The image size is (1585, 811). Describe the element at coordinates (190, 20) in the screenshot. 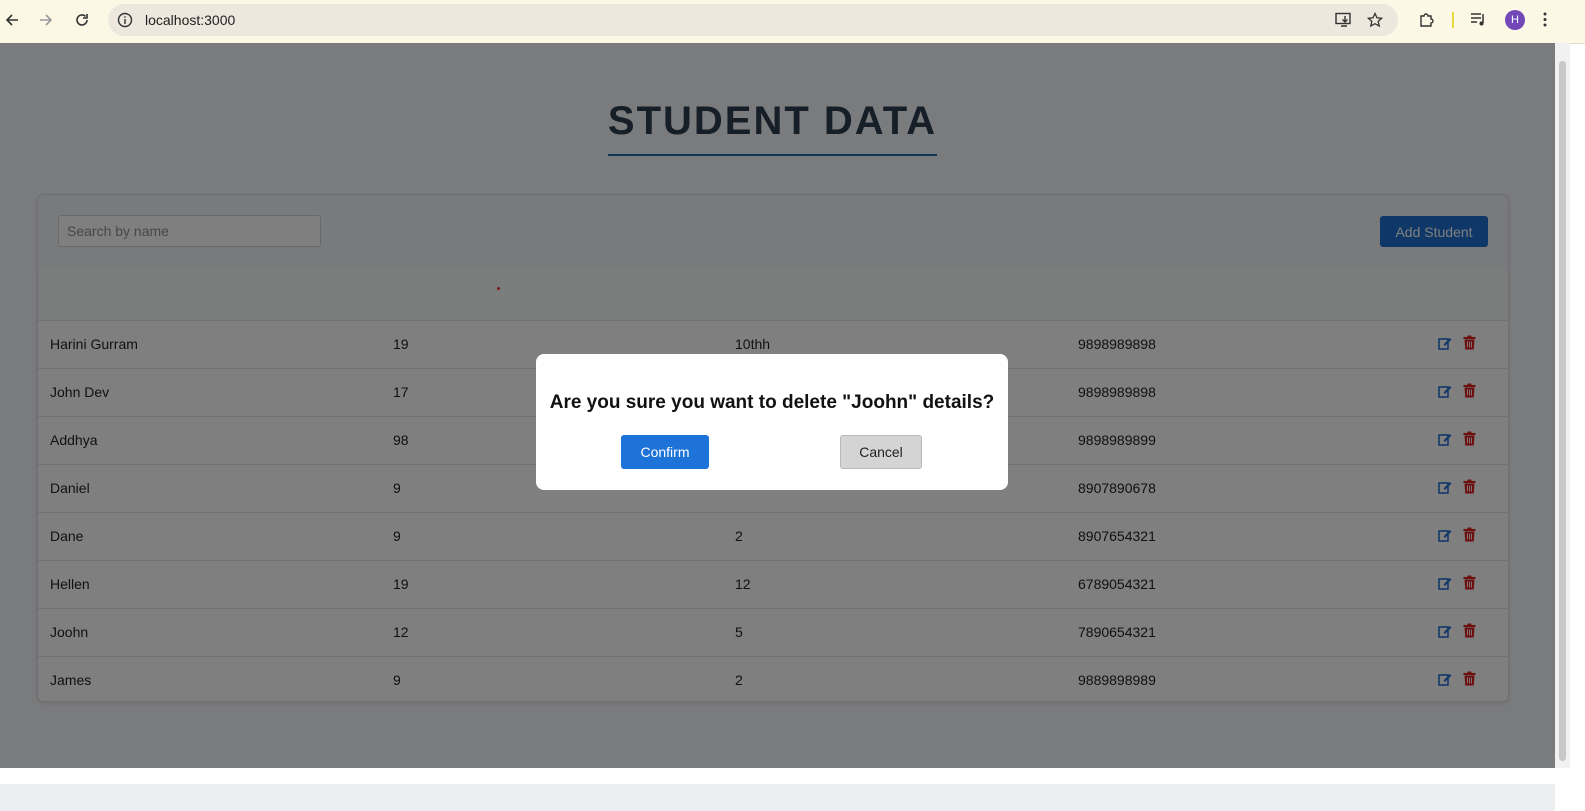

I see `url-text: localhost:3000` at that location.